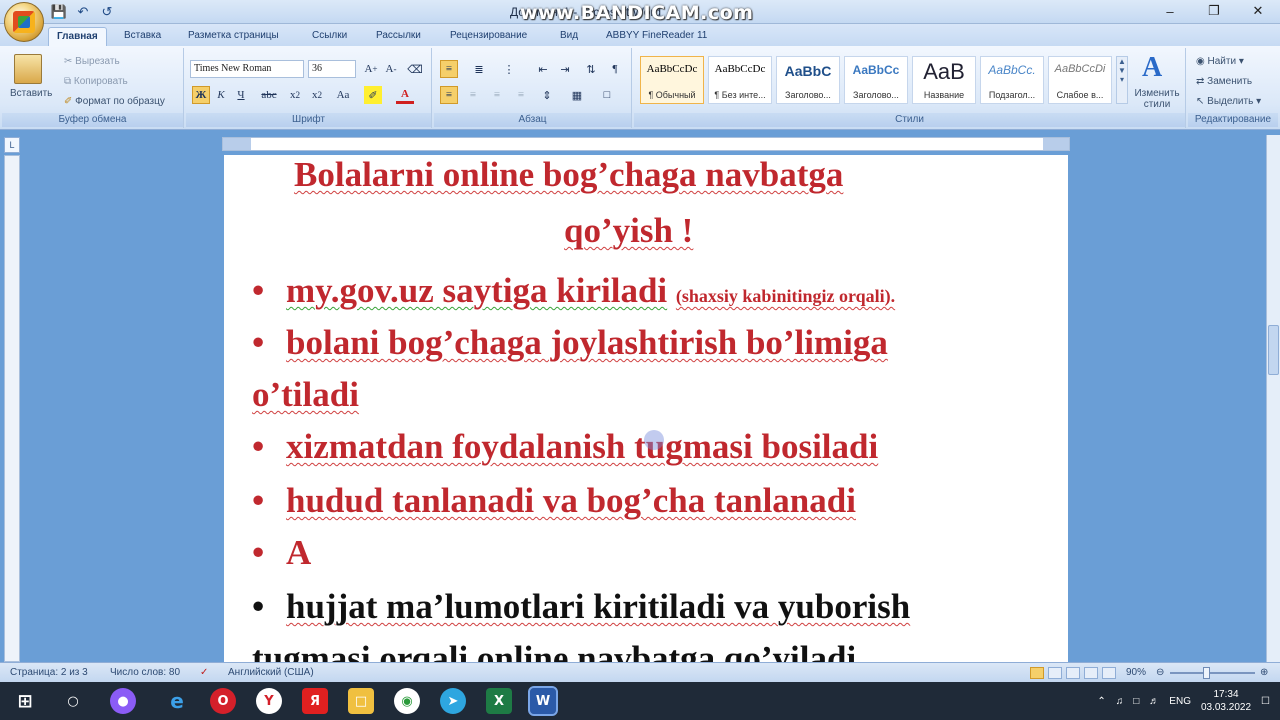  What do you see at coordinates (1206, 673) in the screenshot?
I see `zoom-slider-handle` at bounding box center [1206, 673].